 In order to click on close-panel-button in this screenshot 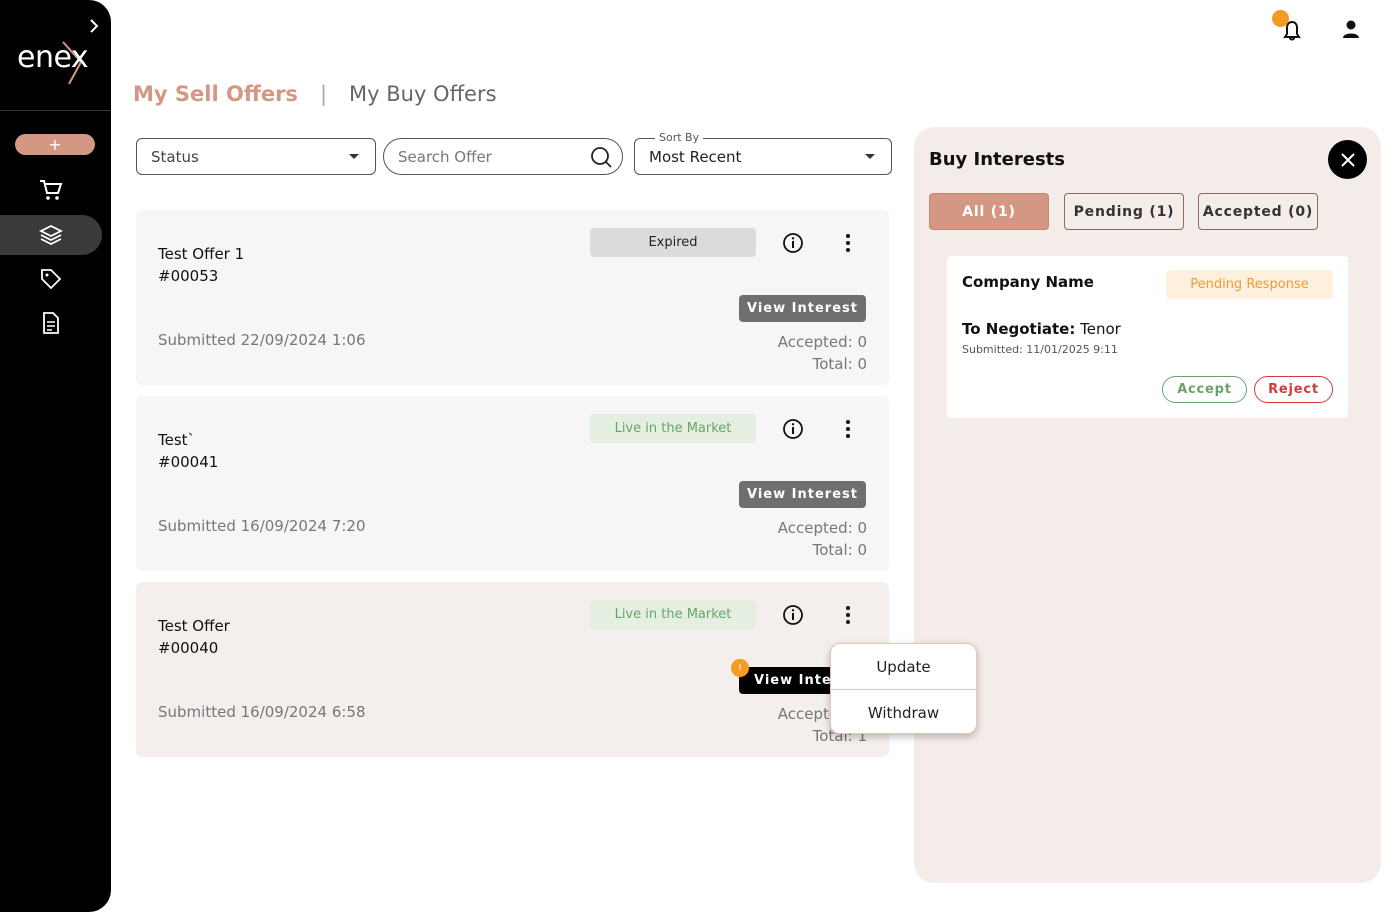, I will do `click(1347, 159)`.